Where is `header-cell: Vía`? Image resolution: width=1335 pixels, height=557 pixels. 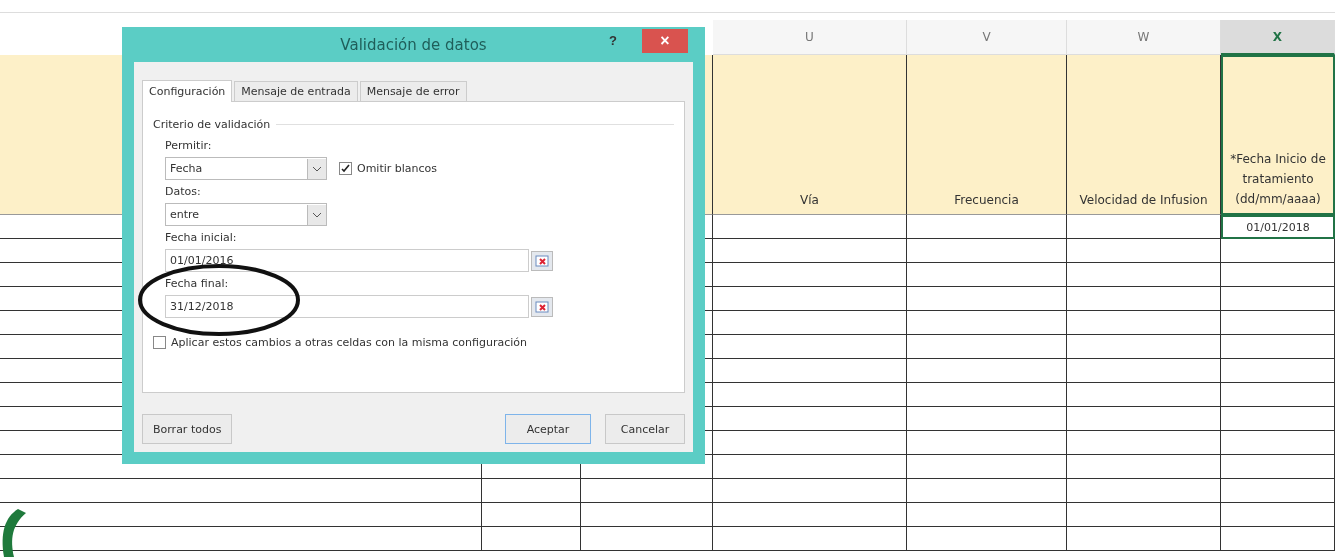
header-cell: Vía is located at coordinates (810, 135).